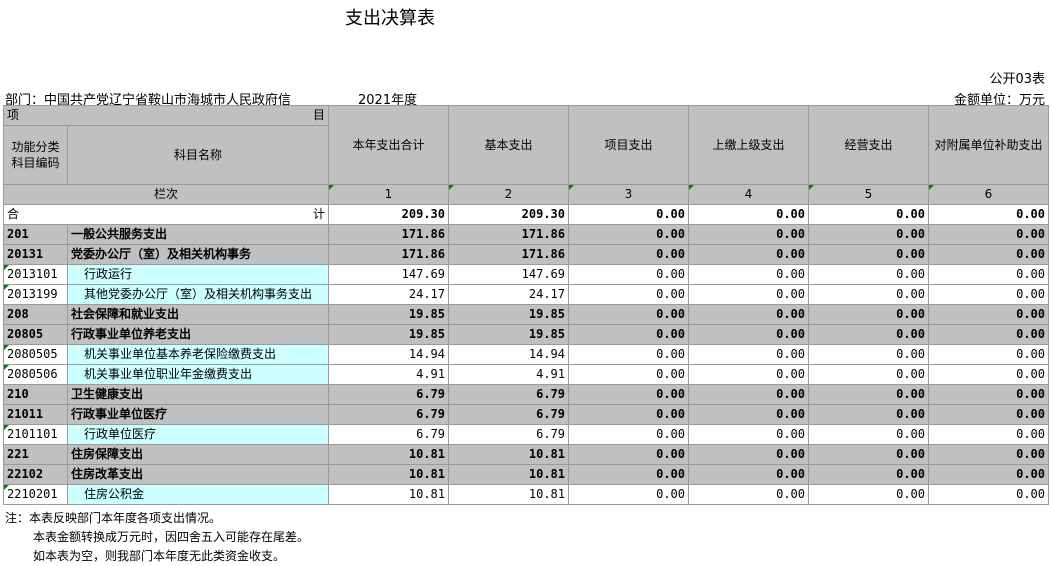  I want to click on total-row: 合 计 209.30 209.30 0.00 0.00 0.00 0.00, so click(526, 214).